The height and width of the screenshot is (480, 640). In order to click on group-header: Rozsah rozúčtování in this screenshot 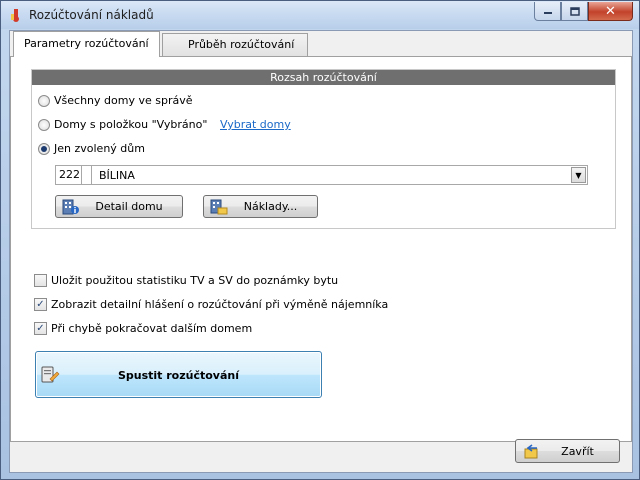, I will do `click(323, 77)`.